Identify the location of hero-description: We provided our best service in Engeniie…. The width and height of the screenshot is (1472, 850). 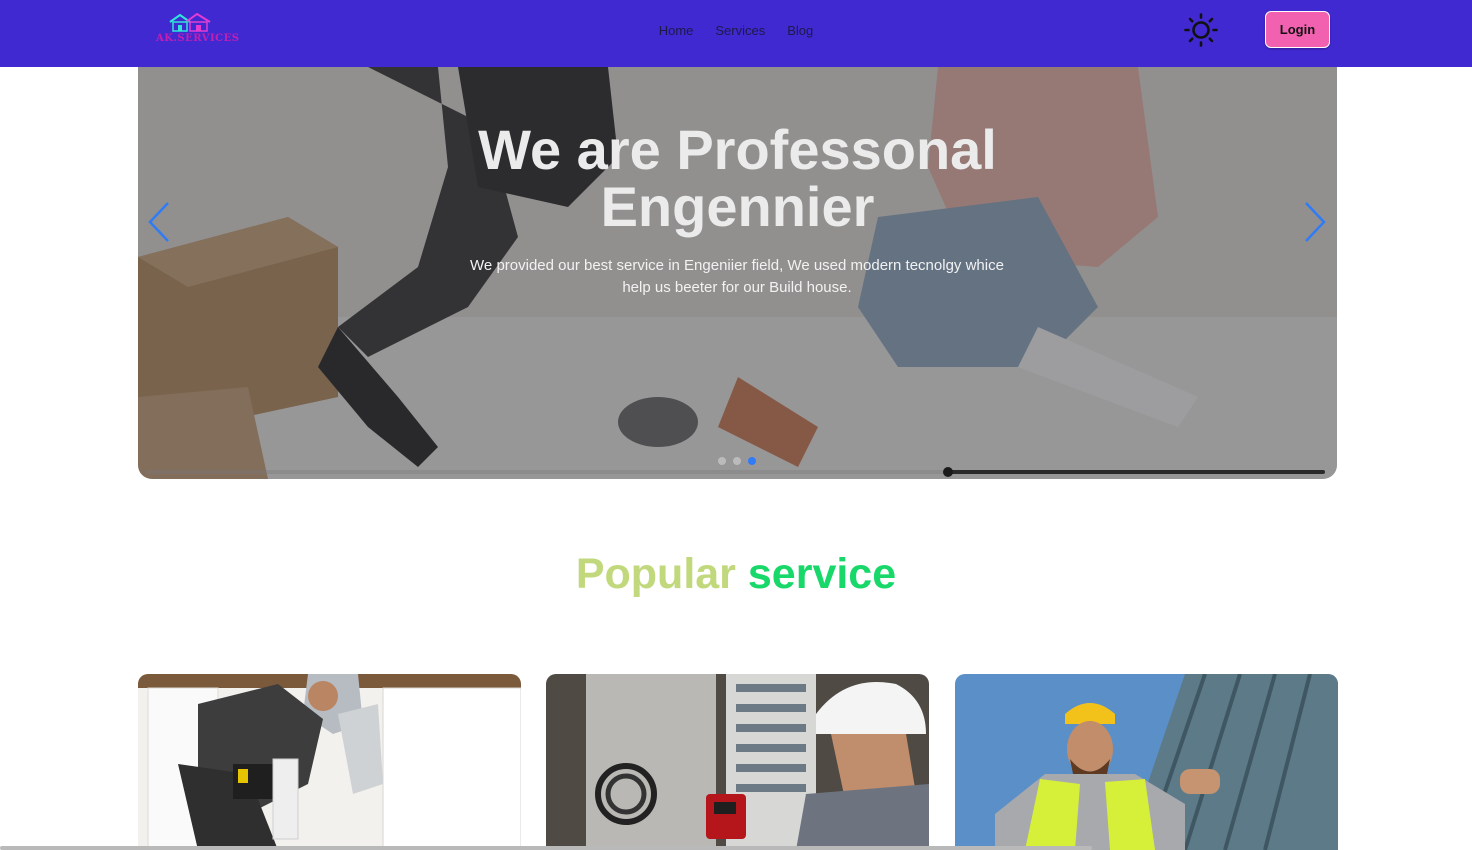
(737, 276).